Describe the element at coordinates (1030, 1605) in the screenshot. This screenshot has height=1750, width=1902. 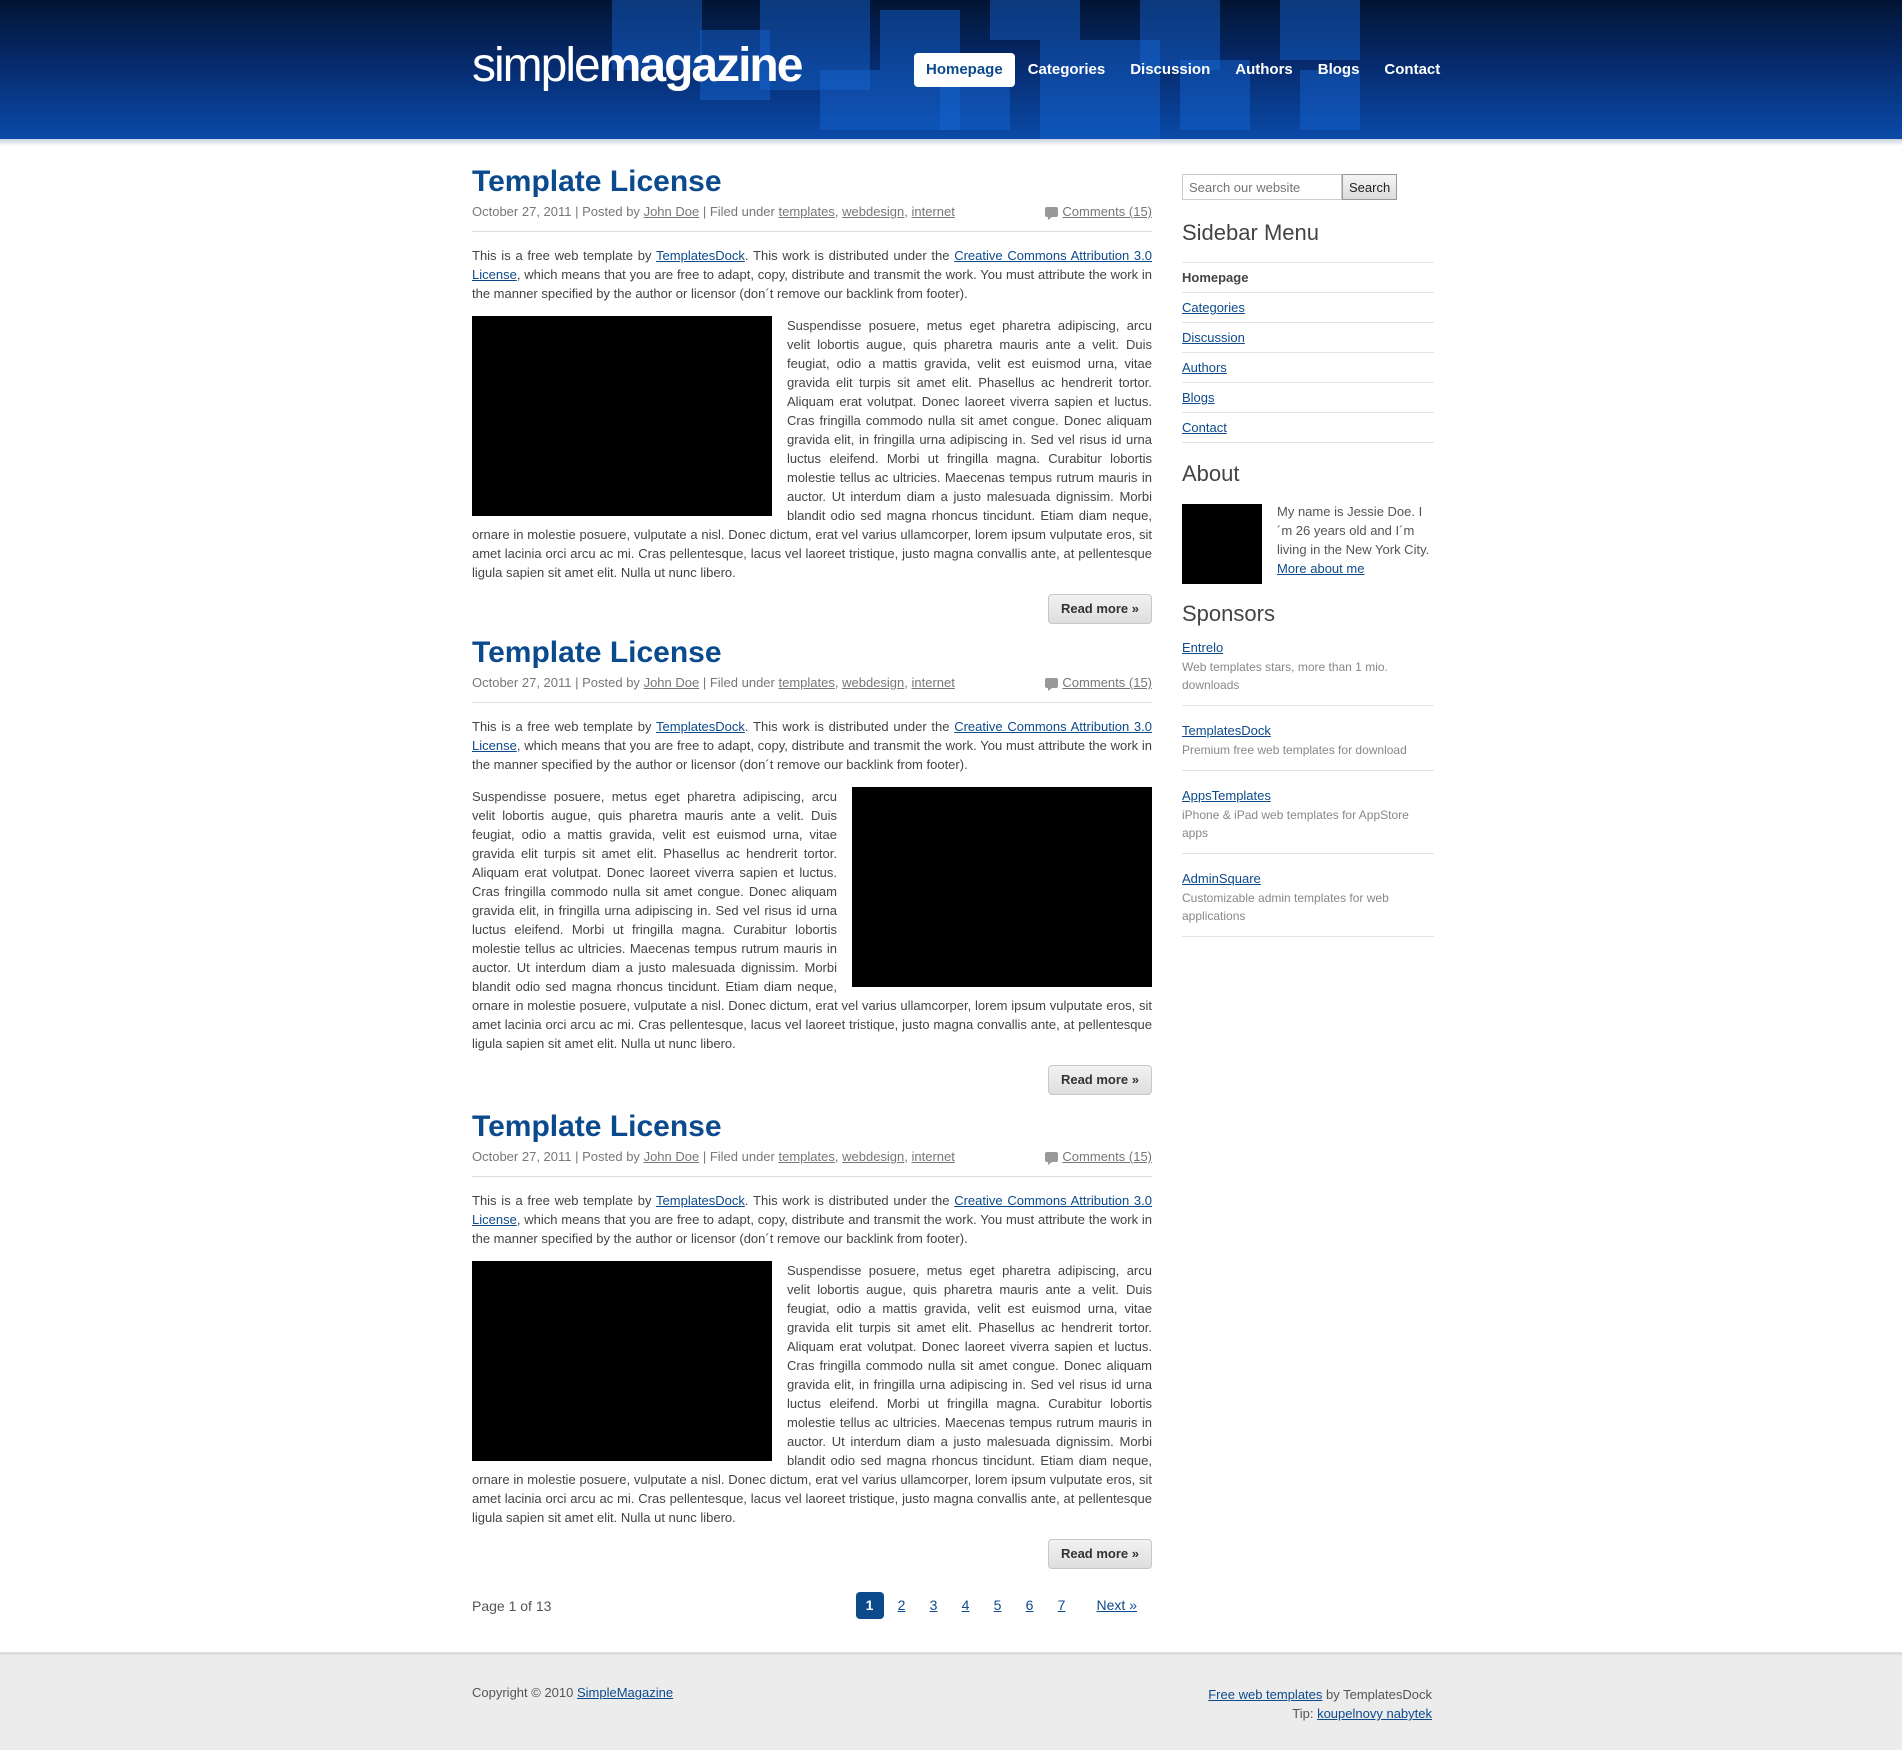
I see `page-link: 6` at that location.